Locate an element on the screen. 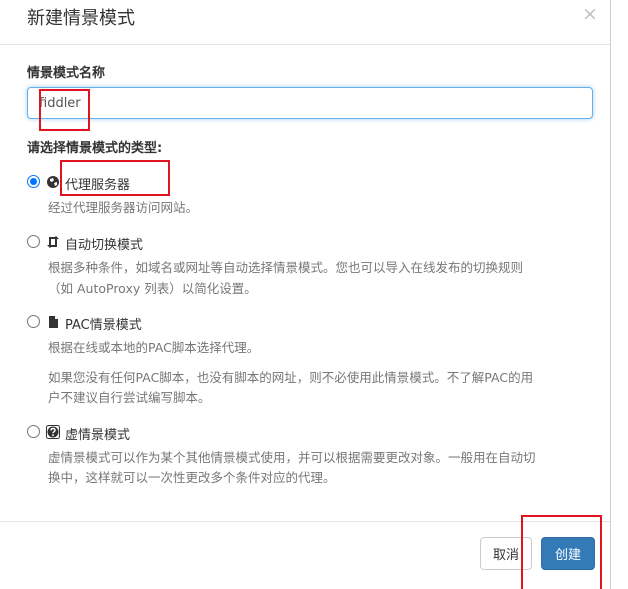  auto-switch-radio is located at coordinates (33, 241).